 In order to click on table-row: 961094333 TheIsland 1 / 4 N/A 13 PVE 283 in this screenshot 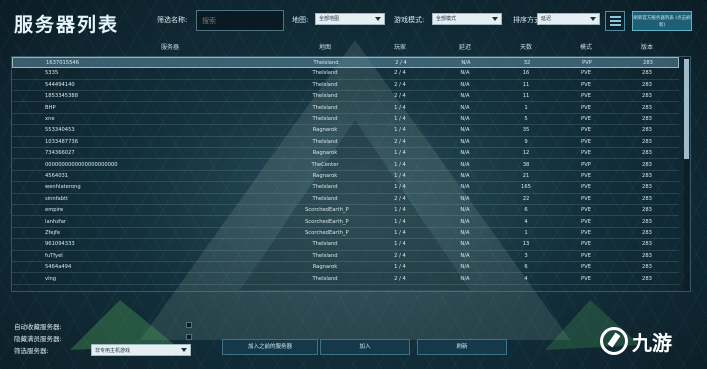, I will do `click(345, 245)`.